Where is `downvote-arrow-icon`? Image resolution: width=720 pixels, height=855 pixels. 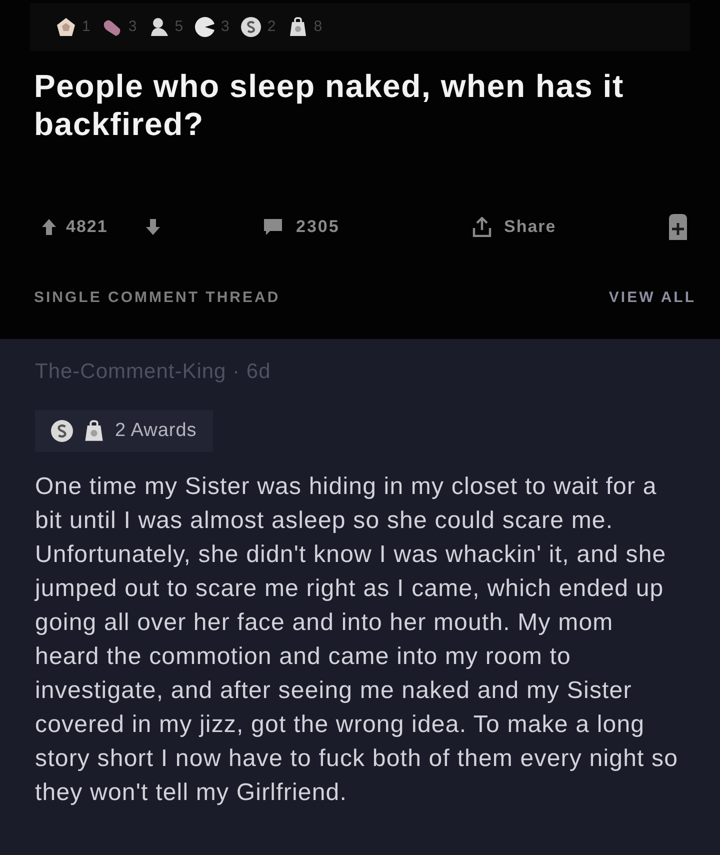
downvote-arrow-icon is located at coordinates (153, 227).